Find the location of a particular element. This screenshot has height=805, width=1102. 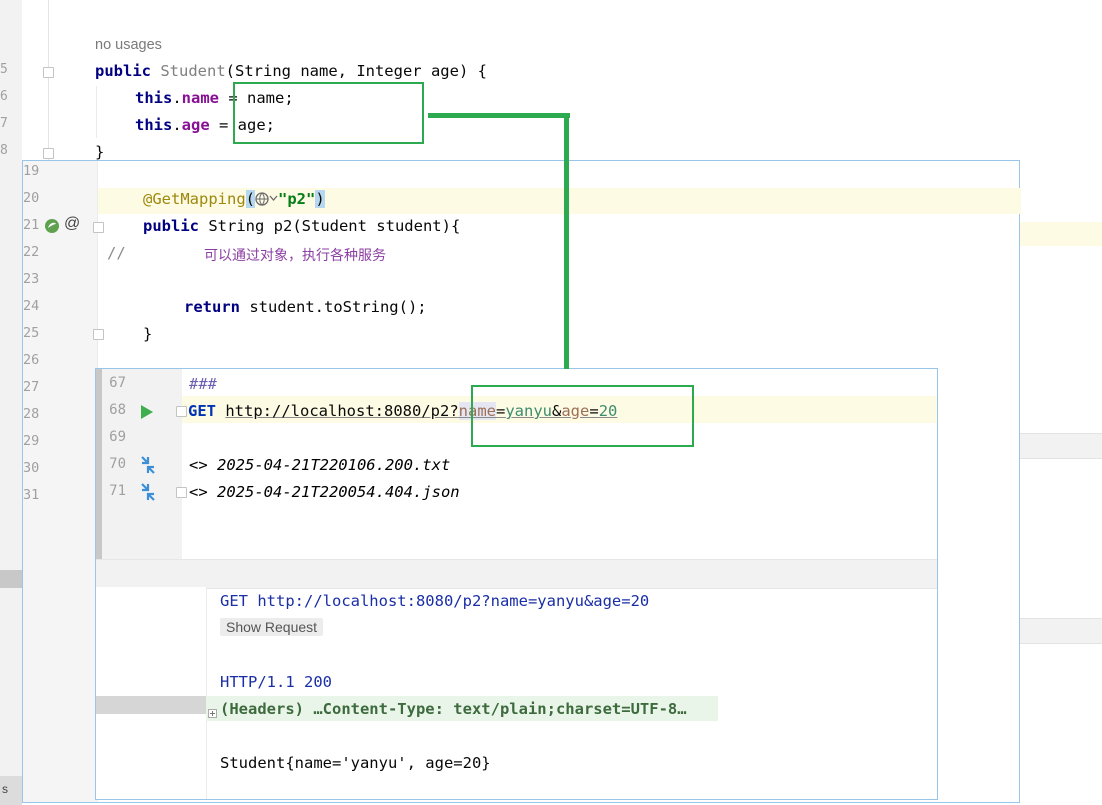

show-request-button: Show Request is located at coordinates (272, 627).